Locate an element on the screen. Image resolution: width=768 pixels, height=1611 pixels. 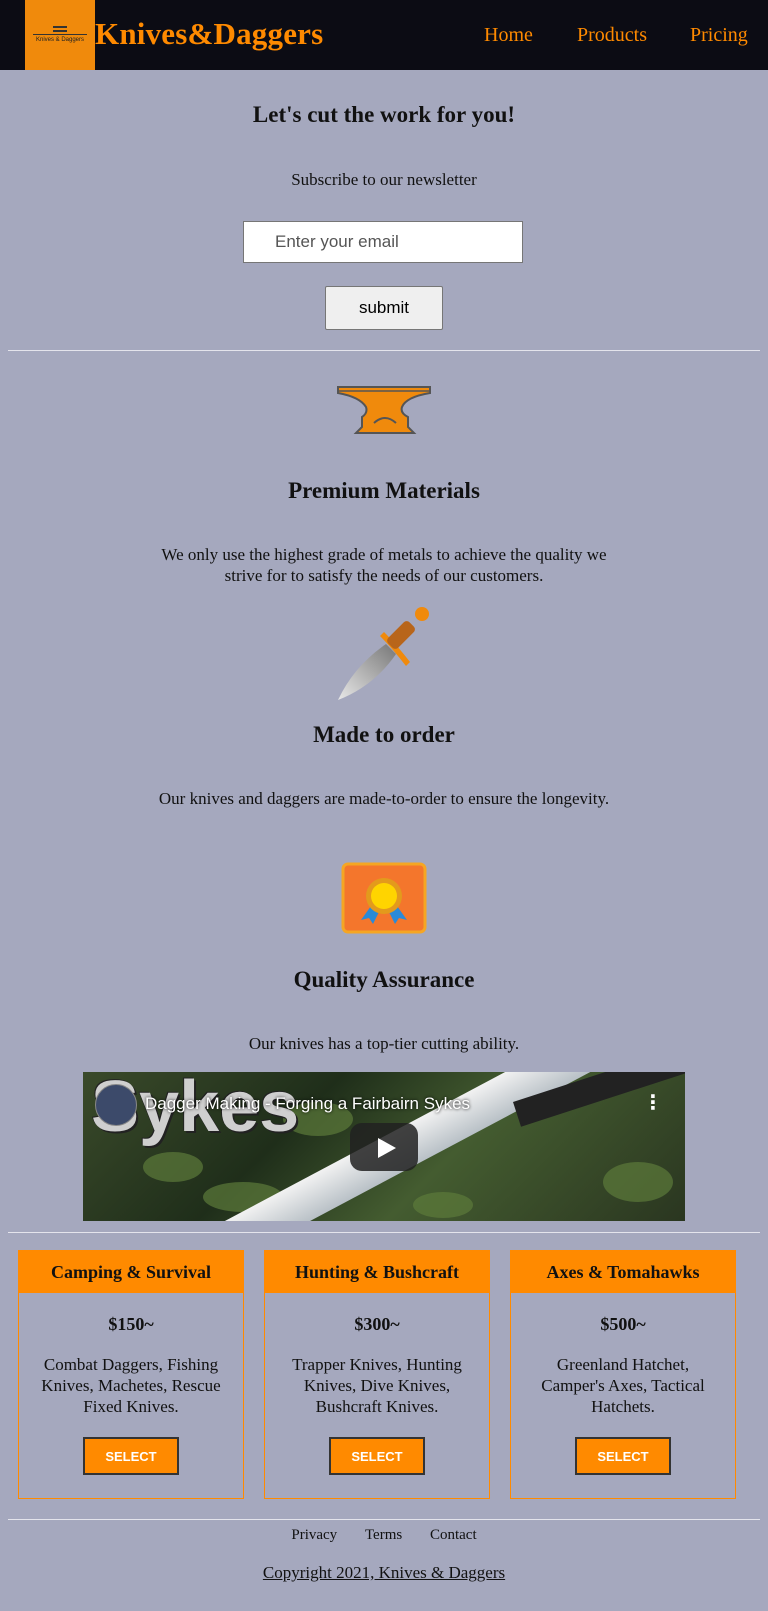
logo-mark-icon is located at coordinates (60, 30).